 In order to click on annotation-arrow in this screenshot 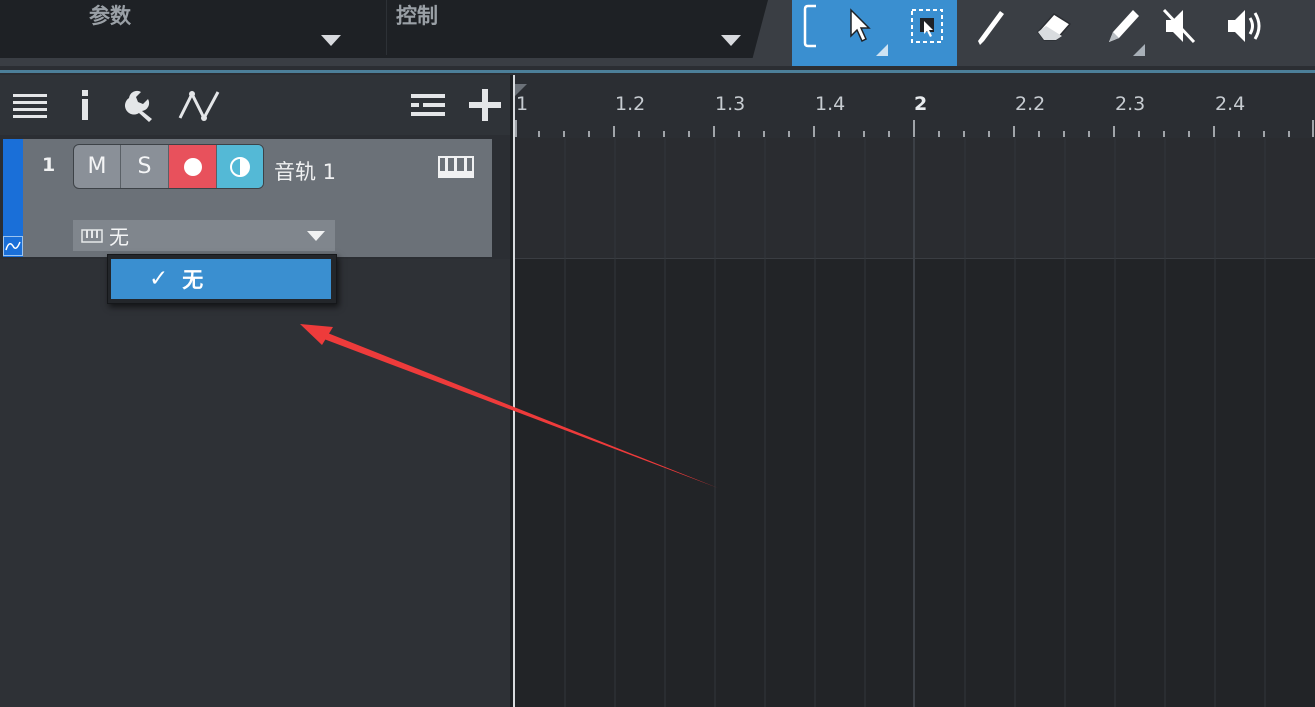, I will do `click(509, 406)`.